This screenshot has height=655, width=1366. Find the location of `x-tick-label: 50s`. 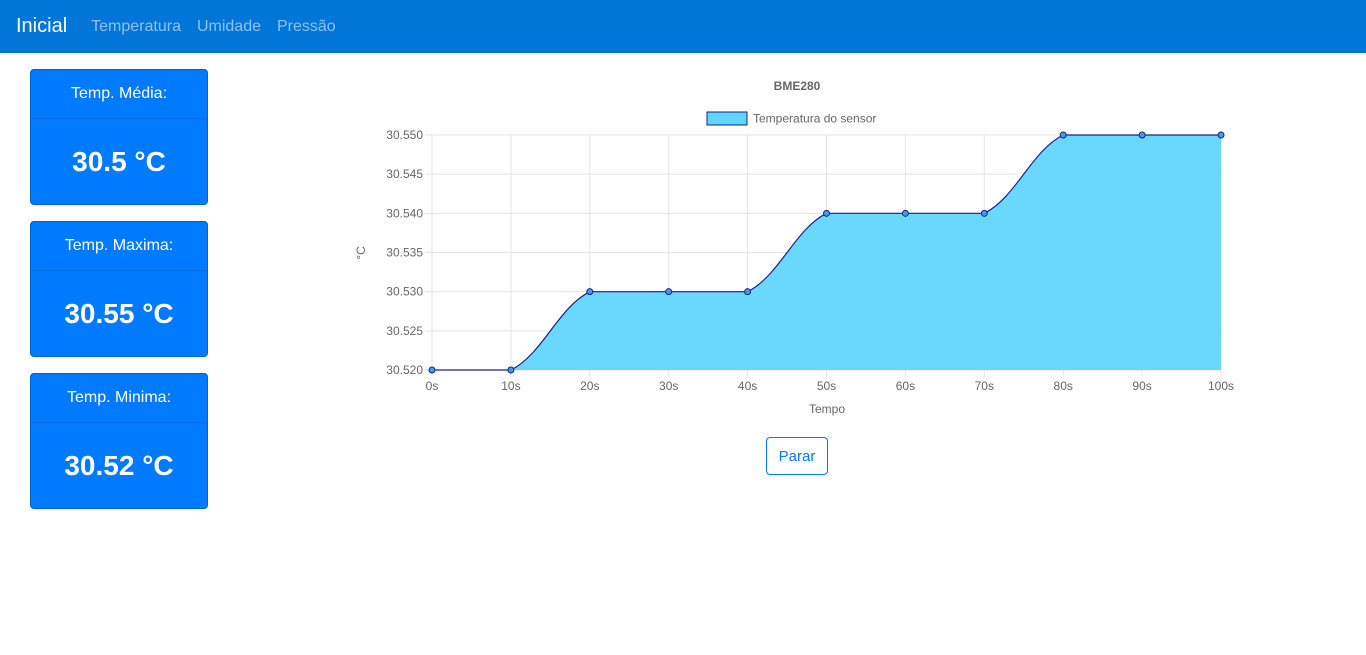

x-tick-label: 50s is located at coordinates (826, 386).